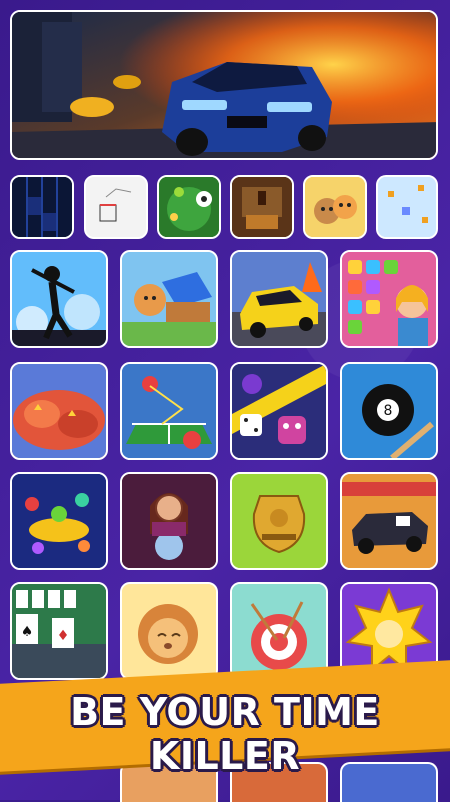 The width and height of the screenshot is (450, 802). I want to click on soccer-ball-icon, so click(189, 207).